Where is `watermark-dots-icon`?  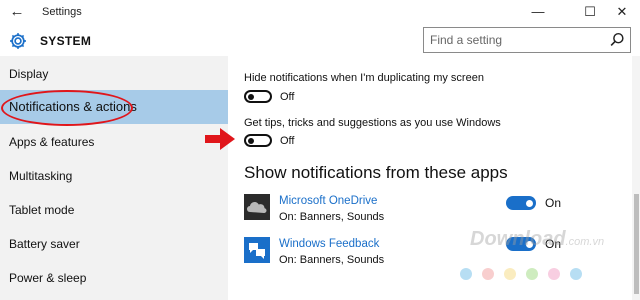 watermark-dots-icon is located at coordinates (521, 274).